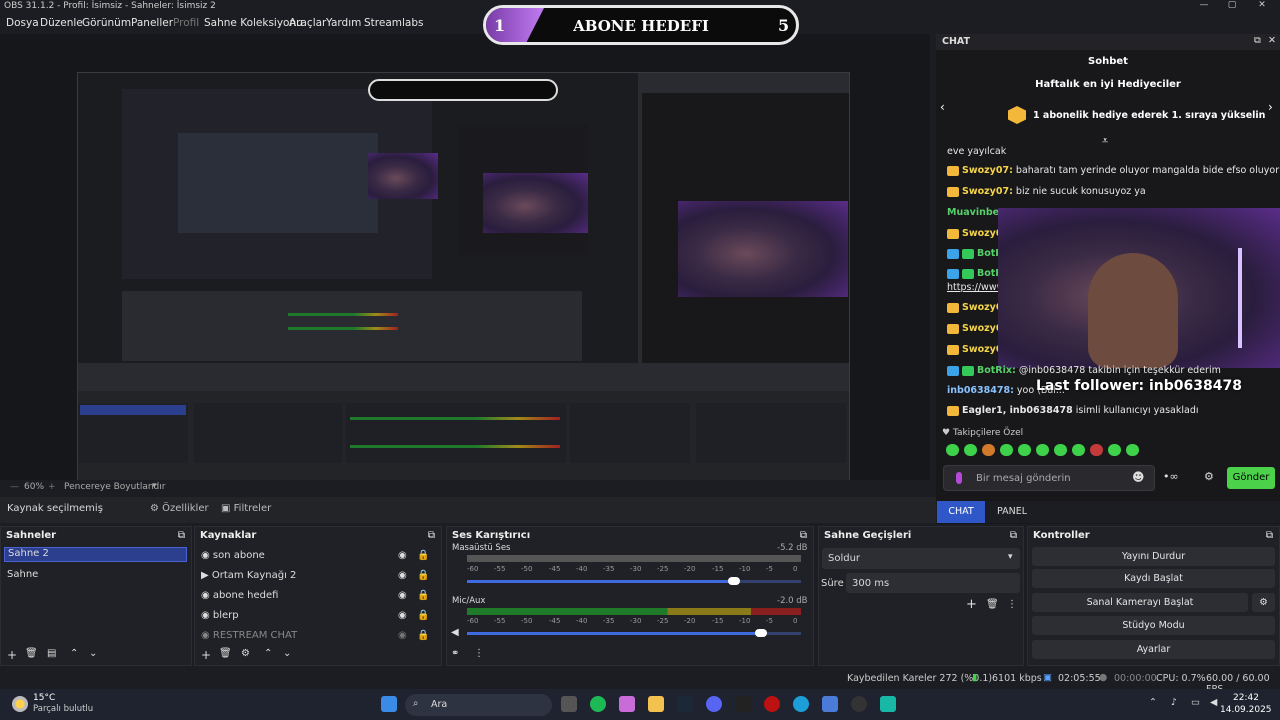  What do you see at coordinates (1257, 40) in the screenshot?
I see `float-icon: ⧉` at bounding box center [1257, 40].